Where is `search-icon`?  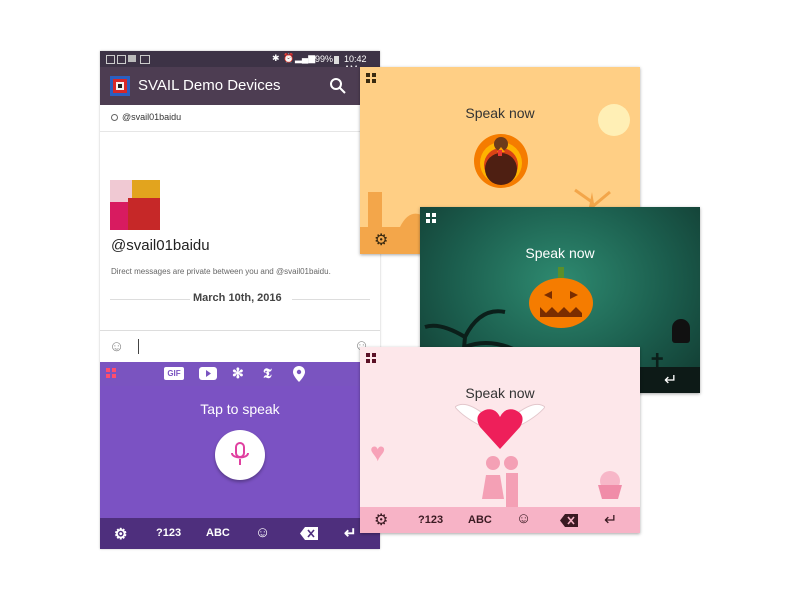
search-icon is located at coordinates (338, 86).